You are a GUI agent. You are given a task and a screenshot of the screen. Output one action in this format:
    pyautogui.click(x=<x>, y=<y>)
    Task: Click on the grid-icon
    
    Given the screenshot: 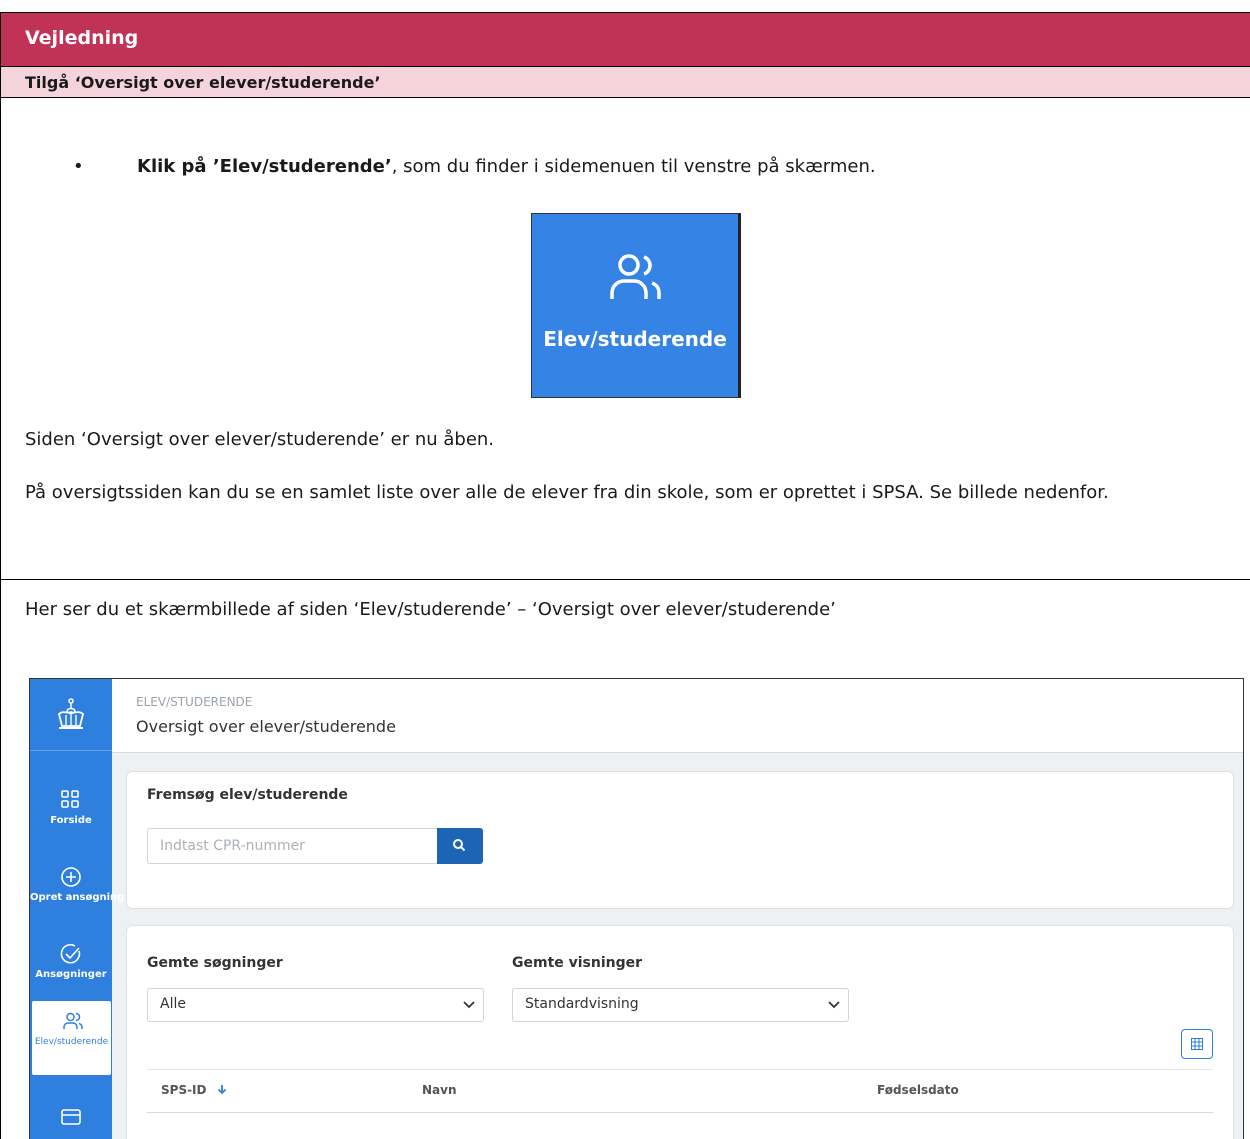 What is the action you would take?
    pyautogui.click(x=70, y=799)
    